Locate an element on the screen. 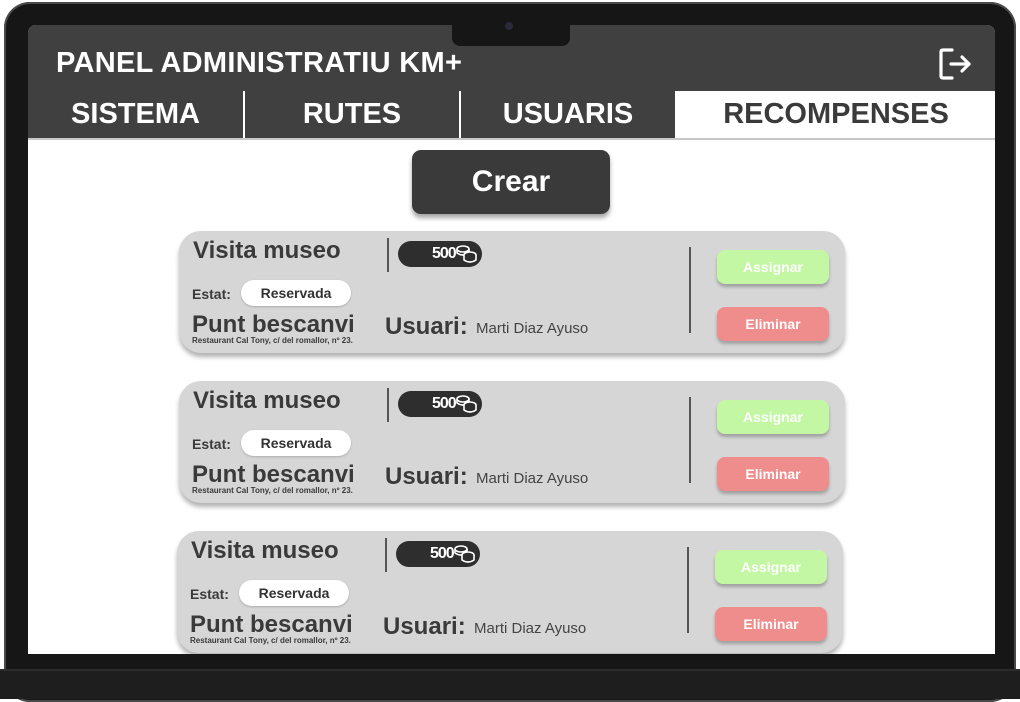 The image size is (1020, 702). crear-button: Crear is located at coordinates (511, 182).